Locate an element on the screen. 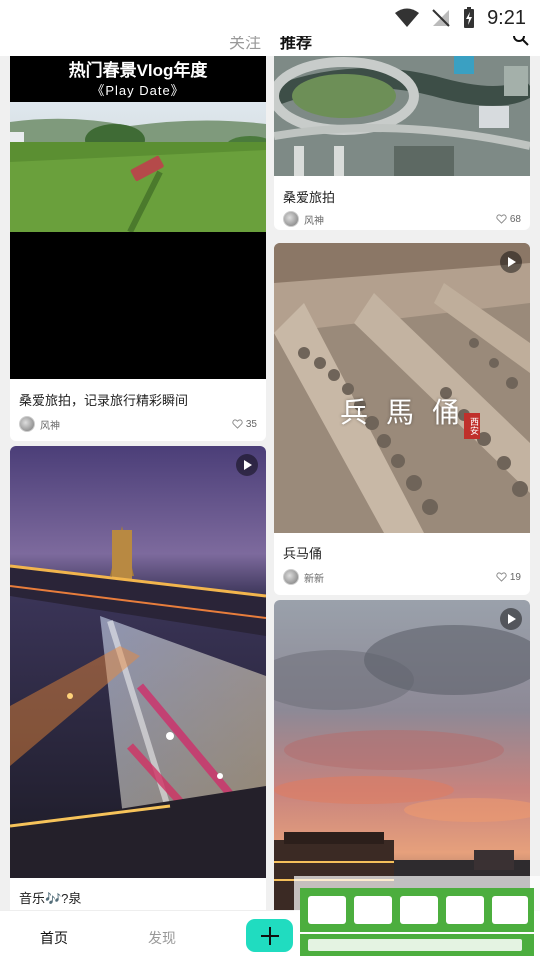 This screenshot has height=960, width=540. terracotta-army-image is located at coordinates (402, 388).